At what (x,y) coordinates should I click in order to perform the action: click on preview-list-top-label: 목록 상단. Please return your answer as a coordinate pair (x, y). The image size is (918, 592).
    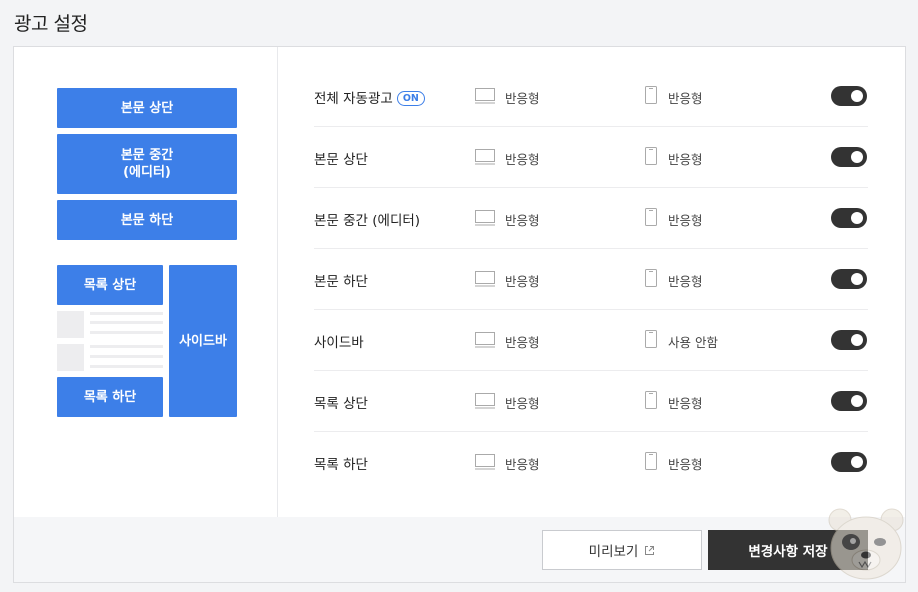
    Looking at the image, I should click on (110, 285).